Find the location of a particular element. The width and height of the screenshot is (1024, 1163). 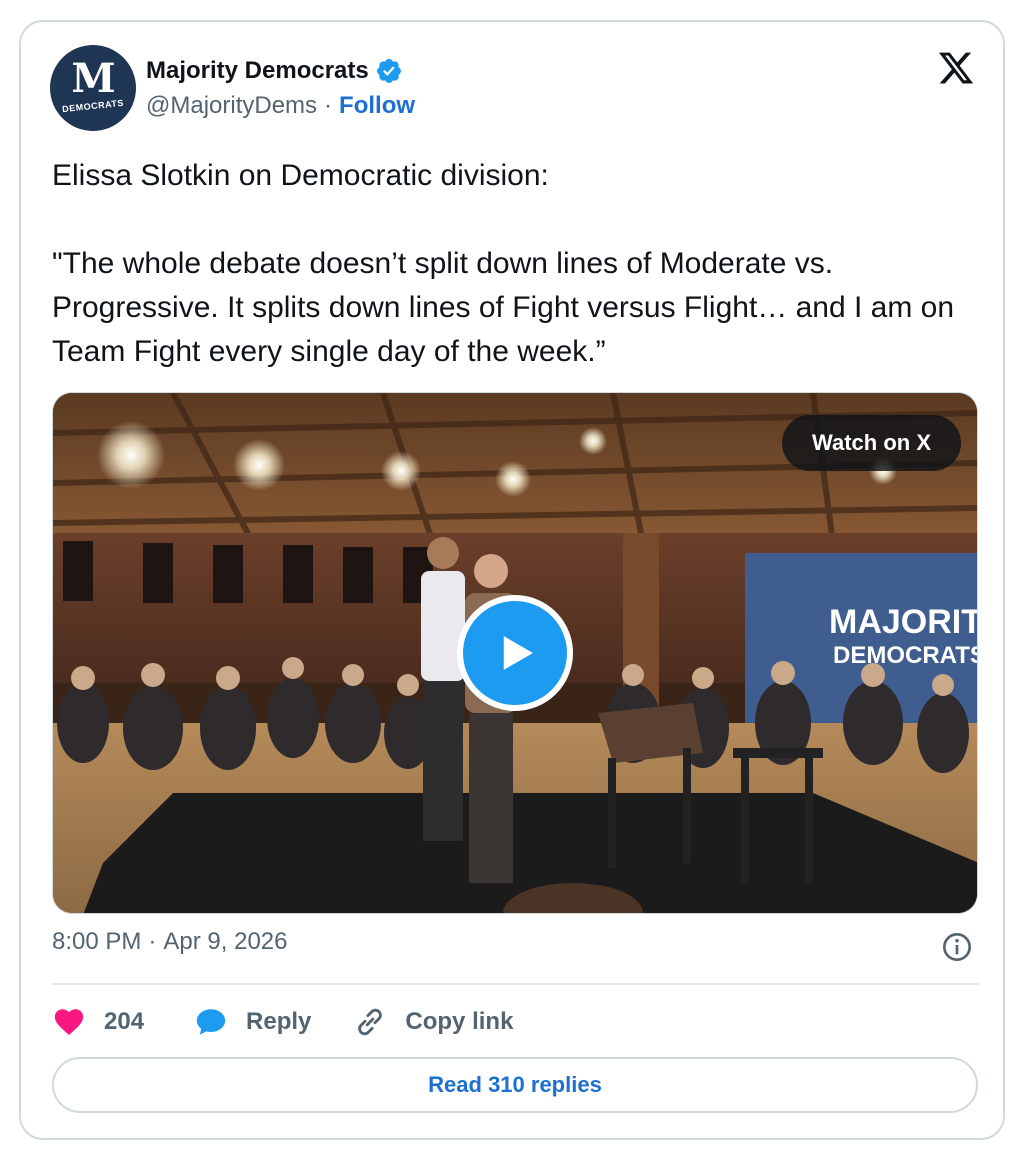

like-button: 204 is located at coordinates (98, 1022).